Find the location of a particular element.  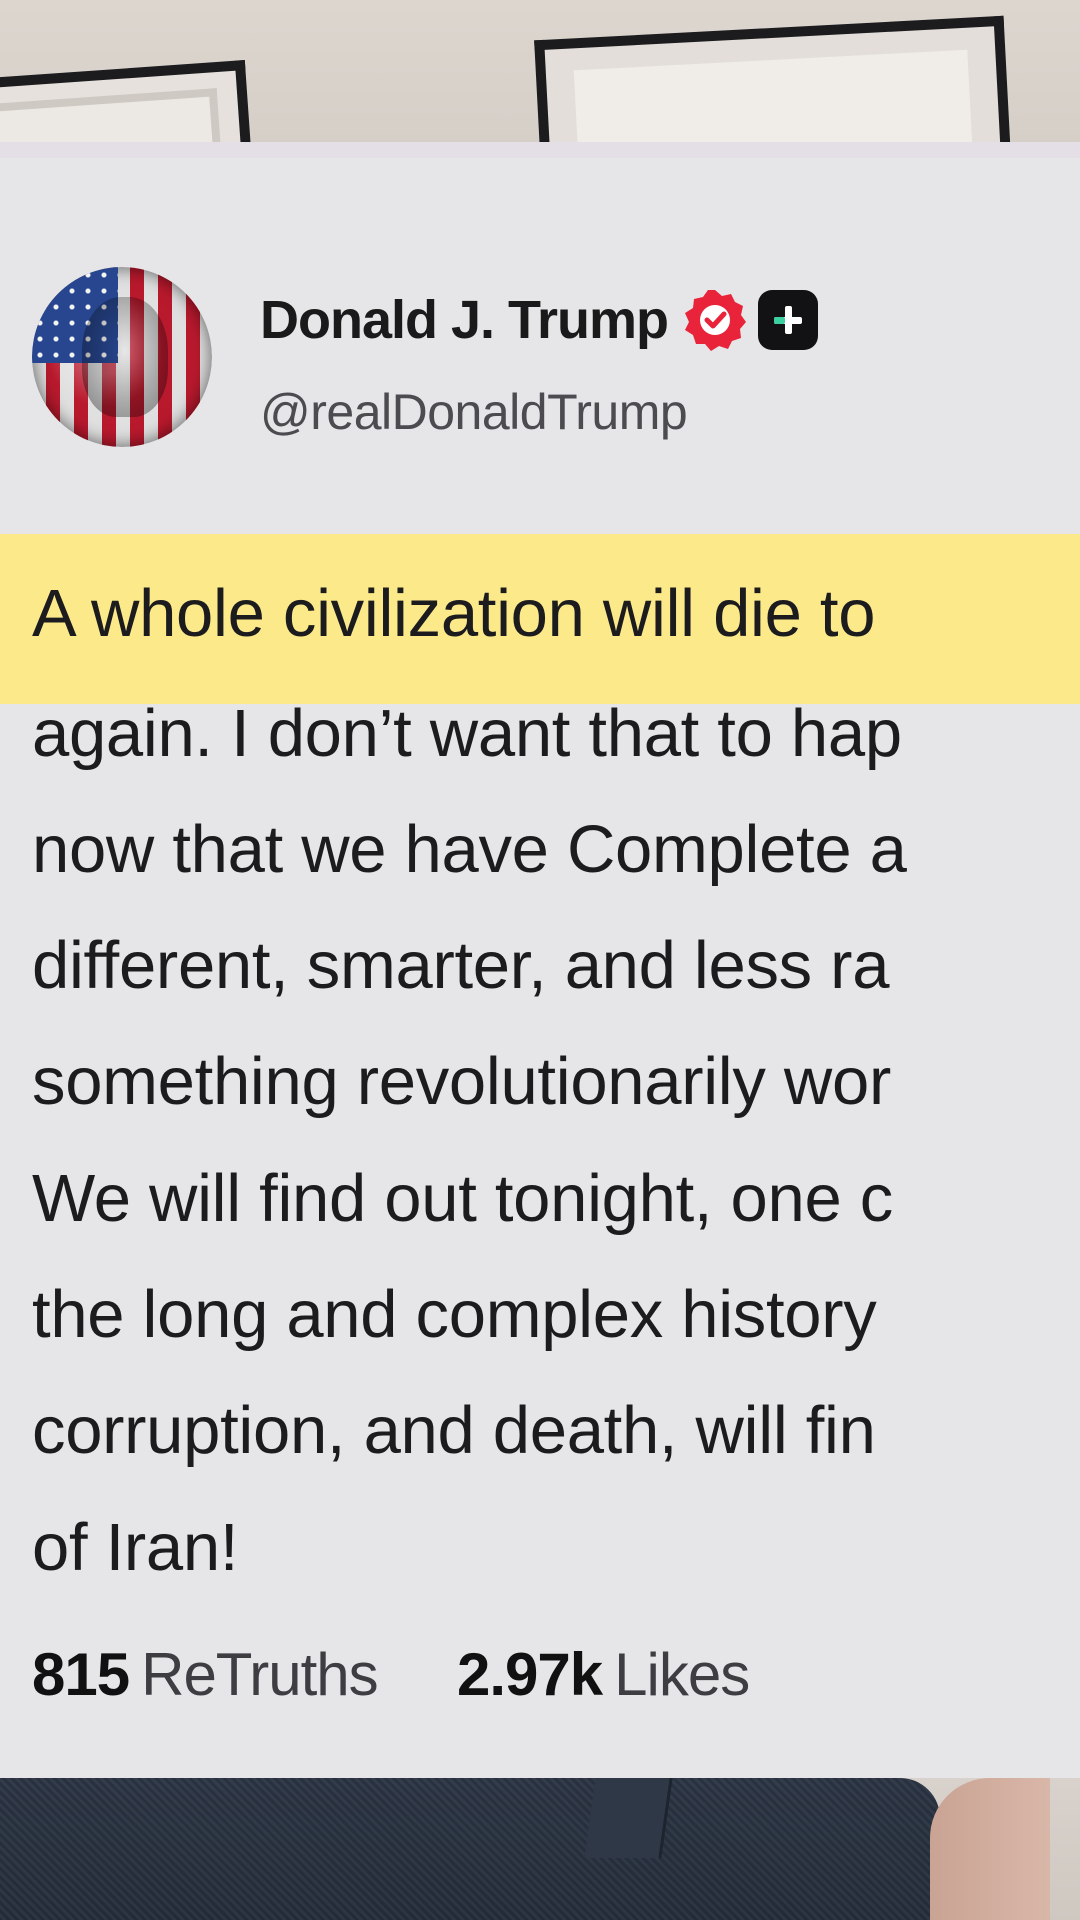

author-display-name: Donald J. Trump is located at coordinates (464, 320).